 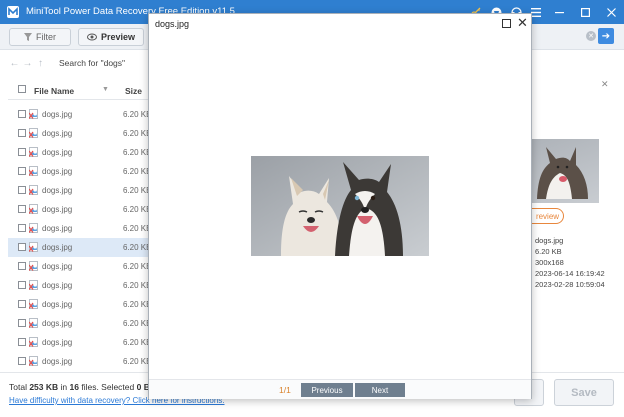 I want to click on details-dimensions: 300x168, so click(x=549, y=262).